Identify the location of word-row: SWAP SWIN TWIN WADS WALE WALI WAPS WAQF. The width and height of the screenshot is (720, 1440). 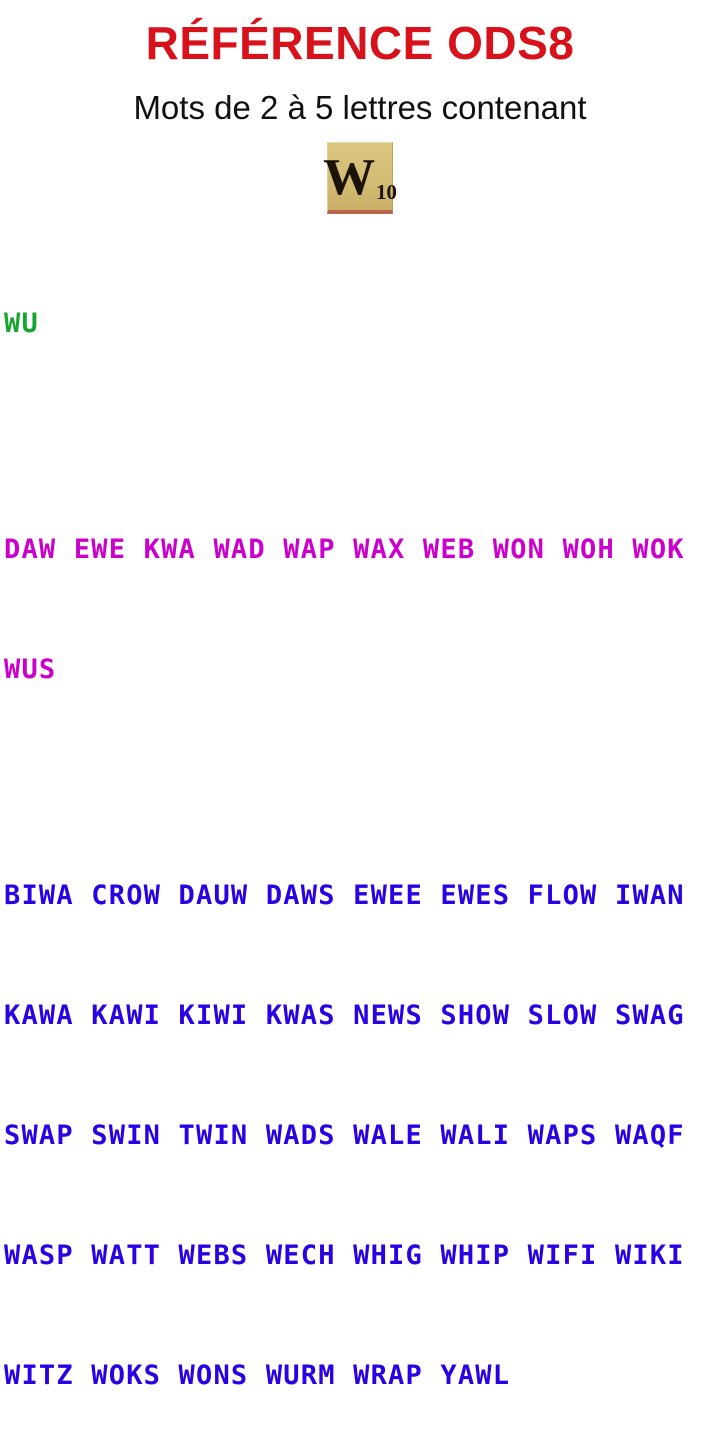
(344, 1136).